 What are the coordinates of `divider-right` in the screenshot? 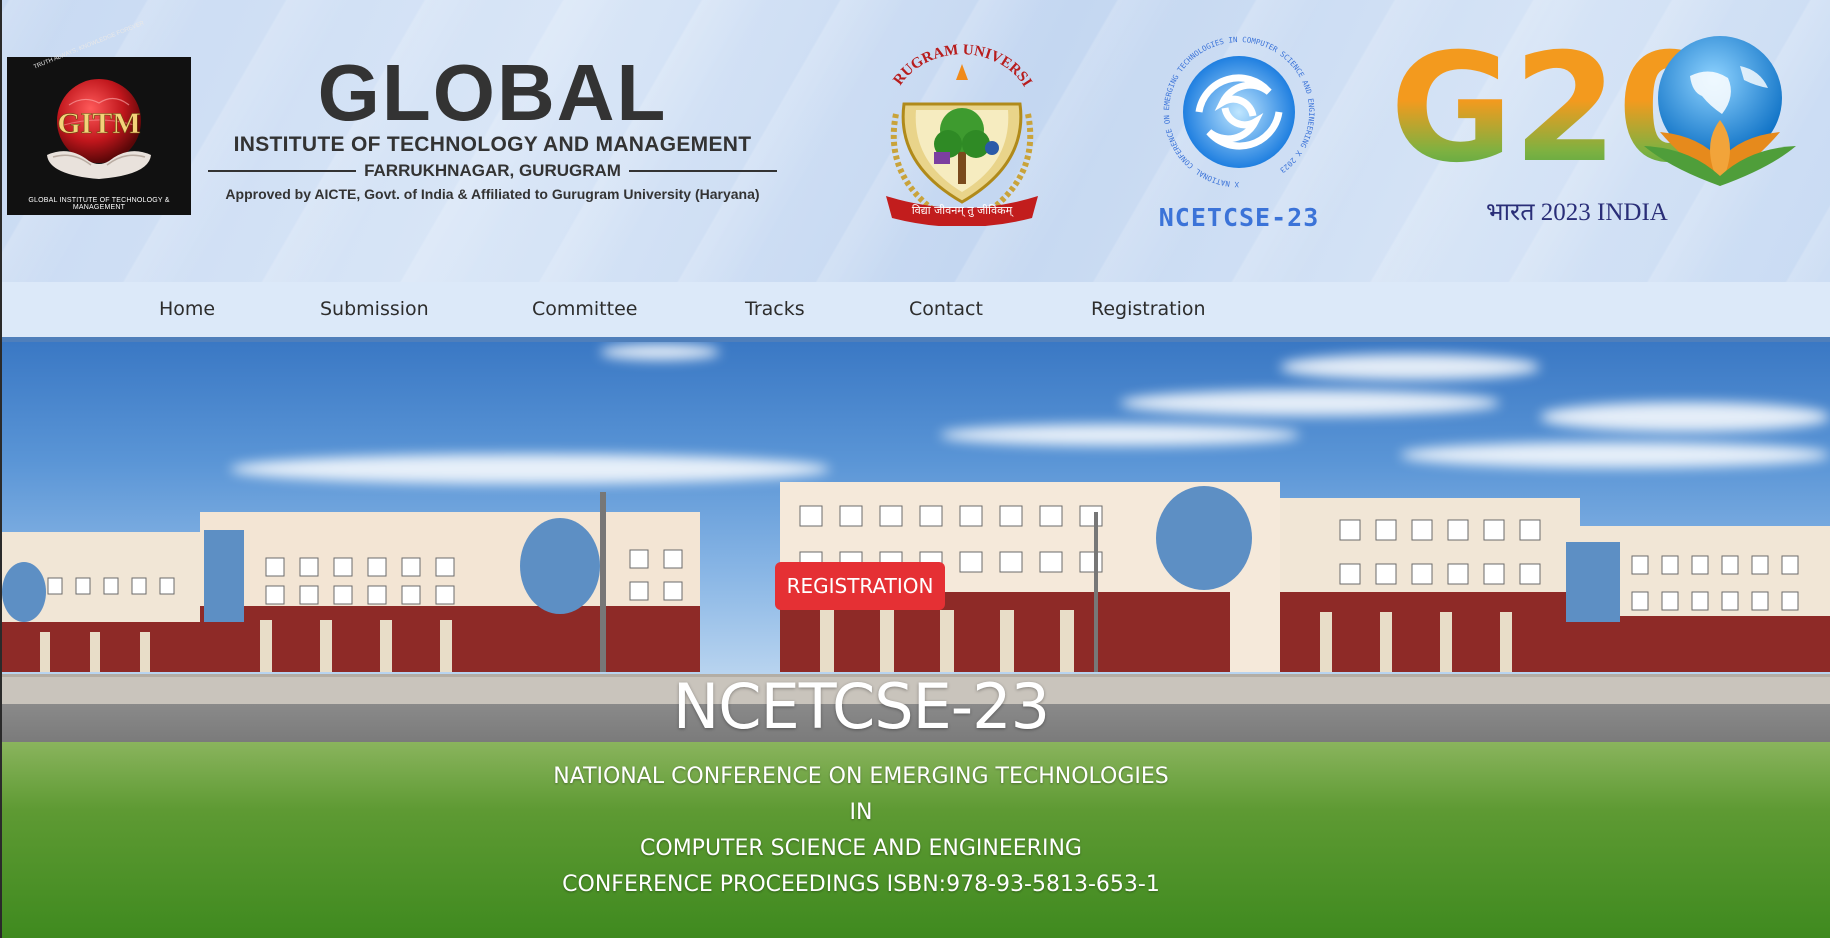 It's located at (703, 171).